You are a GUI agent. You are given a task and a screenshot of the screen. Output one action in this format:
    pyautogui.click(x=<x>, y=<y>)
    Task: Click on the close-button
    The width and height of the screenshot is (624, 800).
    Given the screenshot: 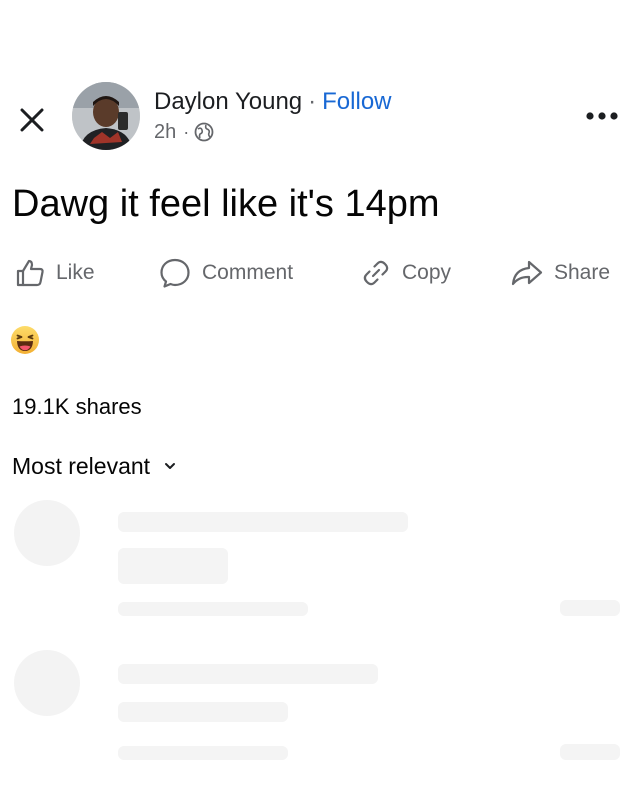 What is the action you would take?
    pyautogui.click(x=32, y=120)
    